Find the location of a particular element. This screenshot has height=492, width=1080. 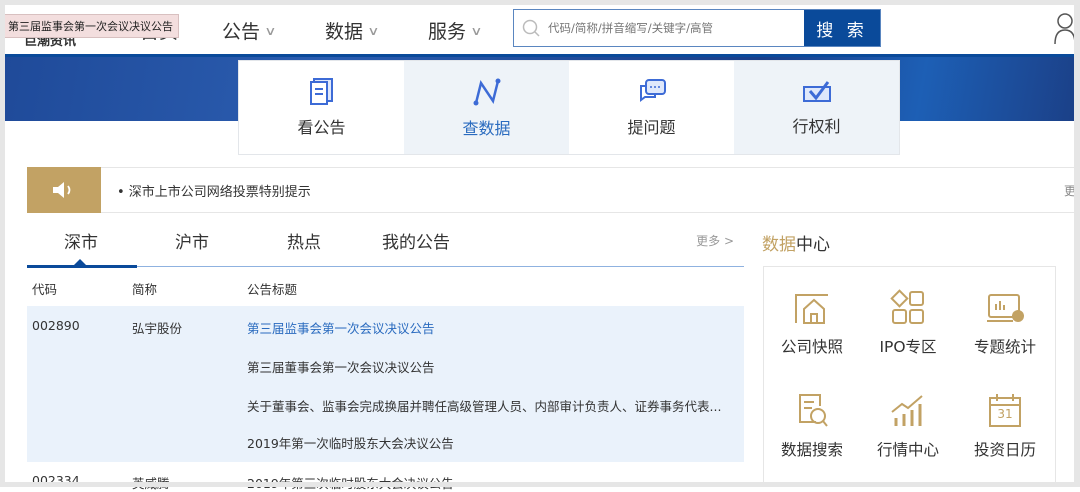

announcement-link: 2019年第三次临时股东大会决议公告 is located at coordinates (350, 482).